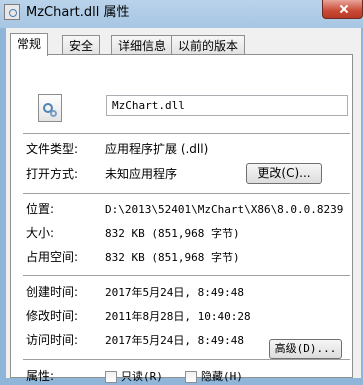  What do you see at coordinates (174, 340) in the screenshot?
I see `accessed-value: 2017年5月24日, 8:49:48` at bounding box center [174, 340].